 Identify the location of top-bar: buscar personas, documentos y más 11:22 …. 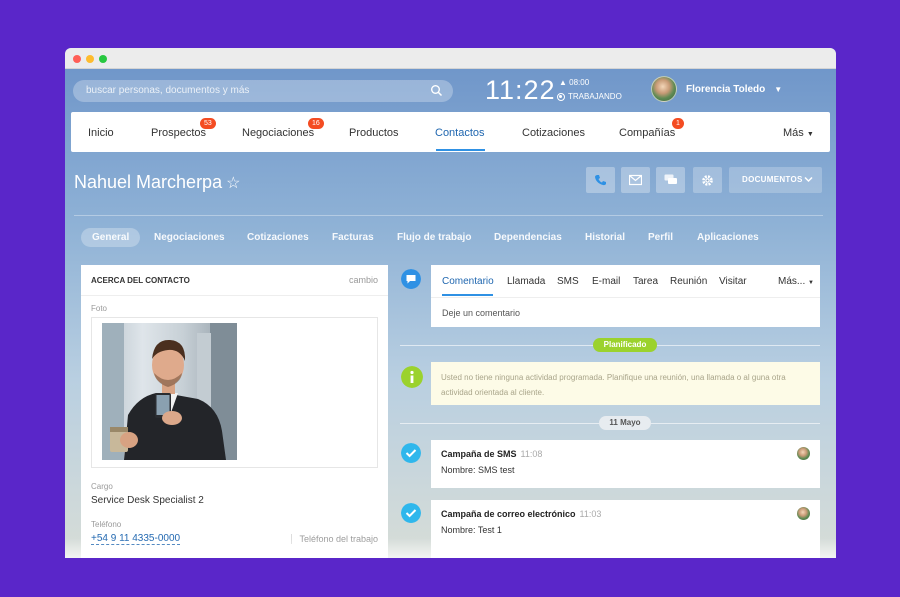
(450, 90).